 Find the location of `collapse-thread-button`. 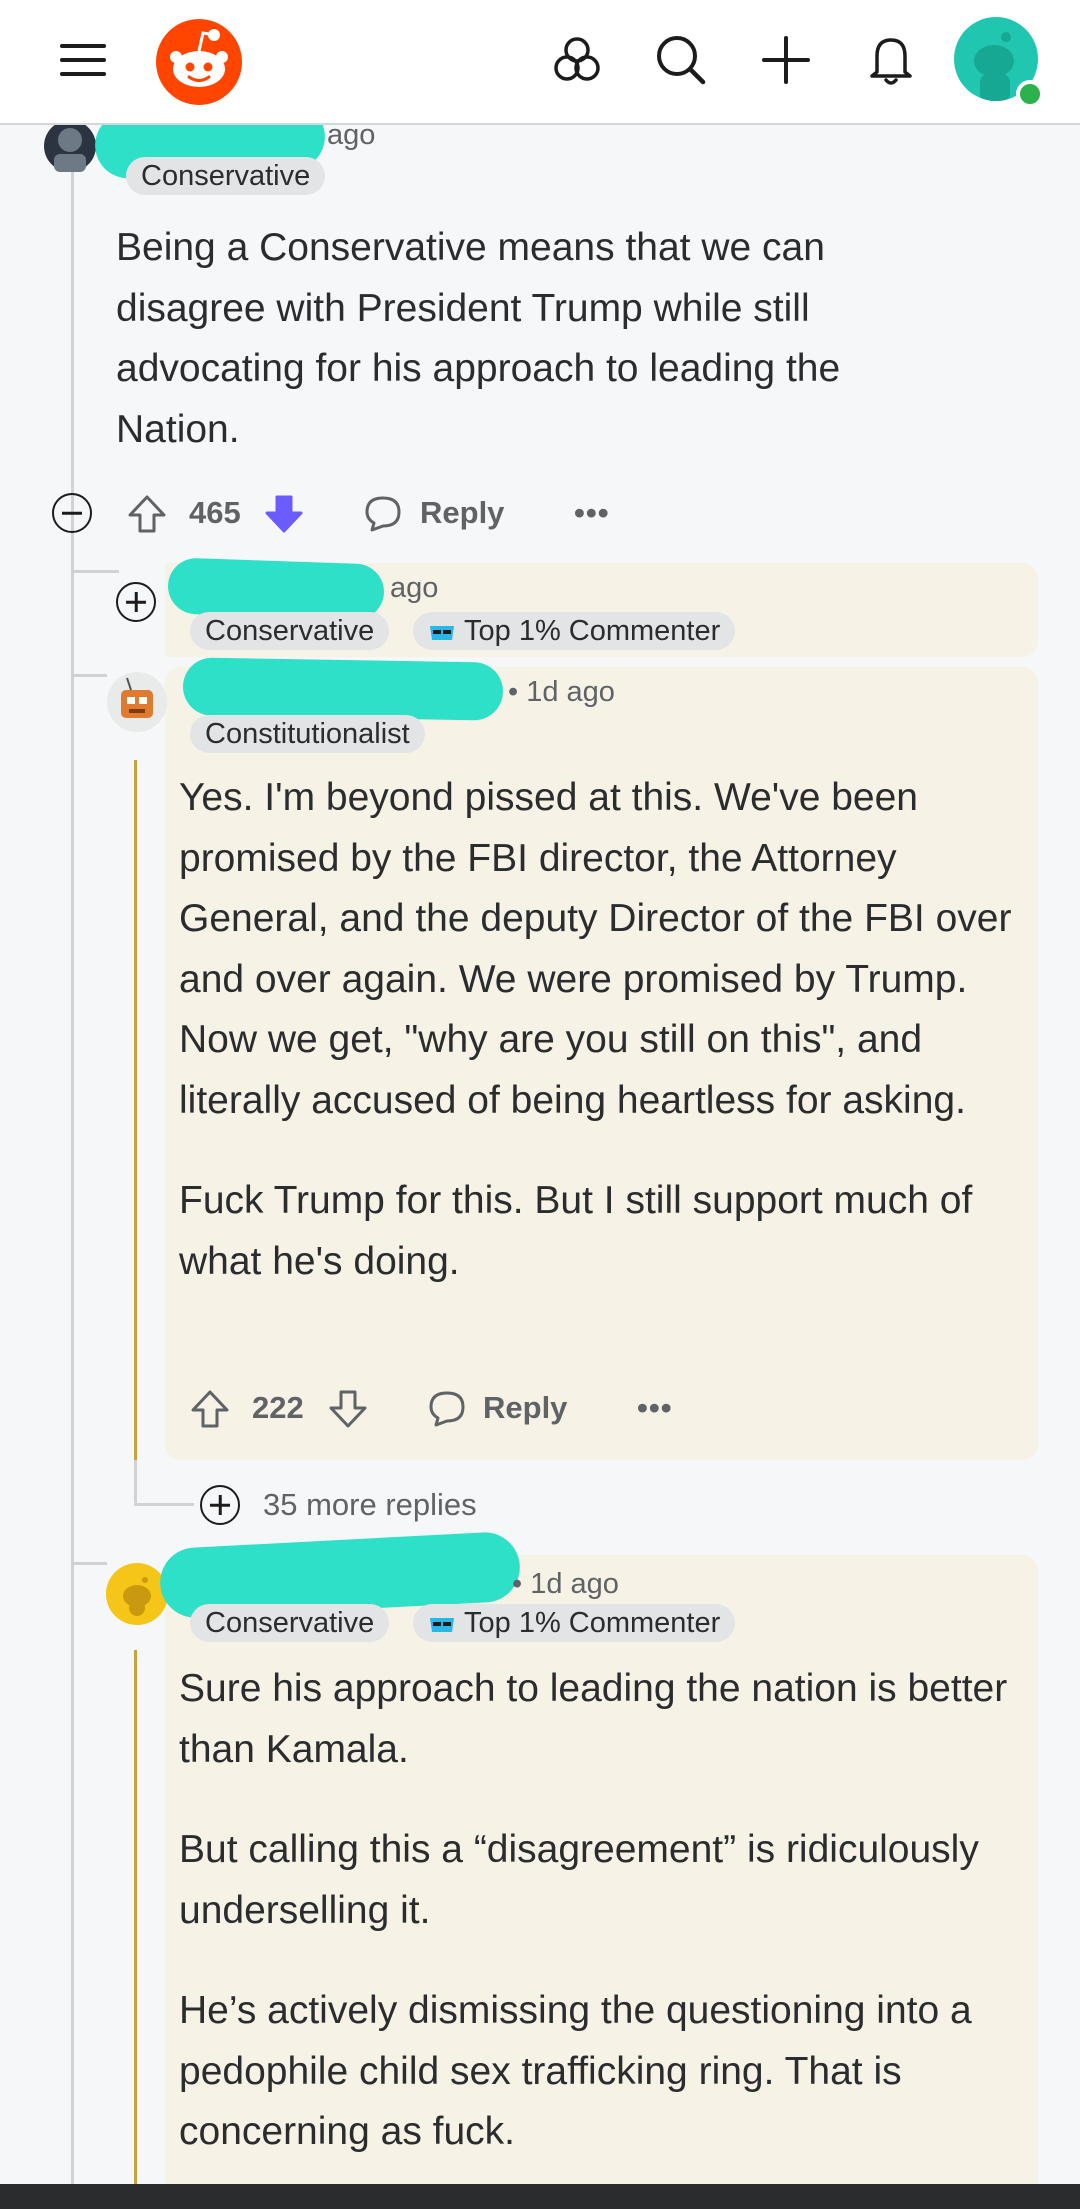

collapse-thread-button is located at coordinates (72, 513).